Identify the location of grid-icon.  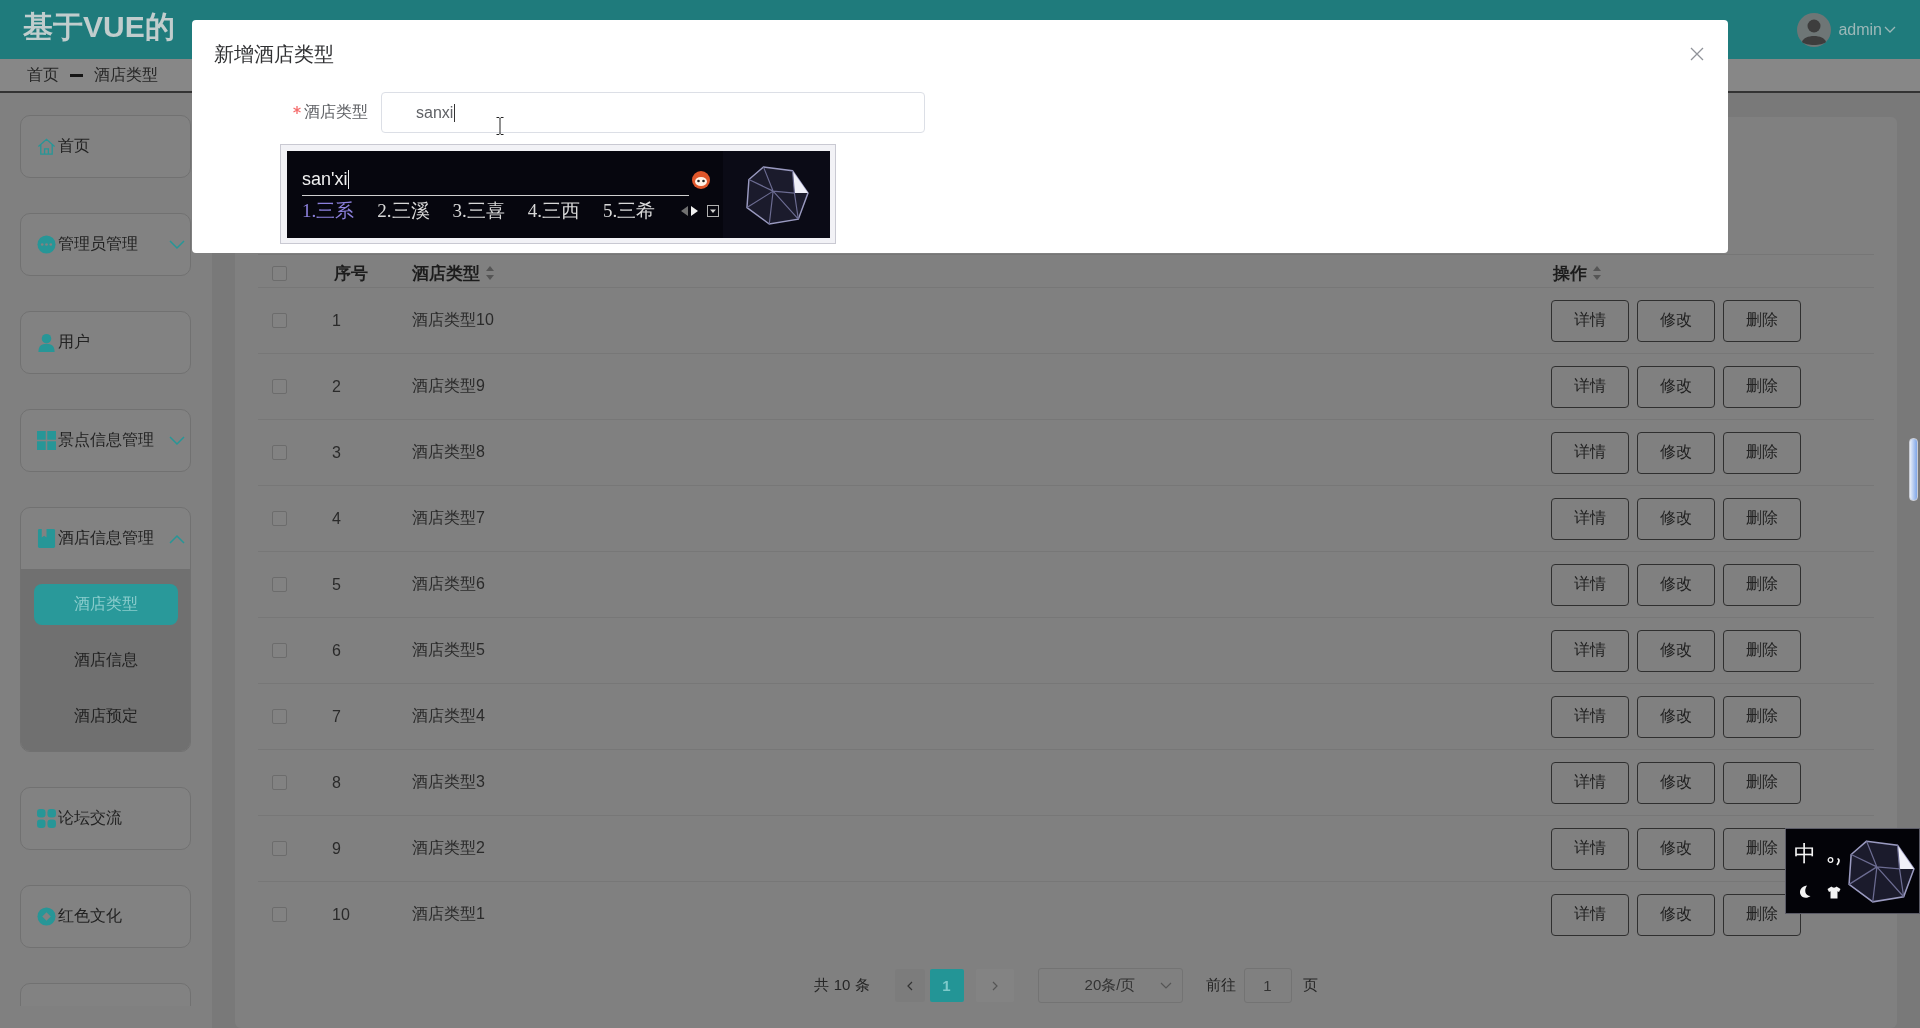
(46, 440).